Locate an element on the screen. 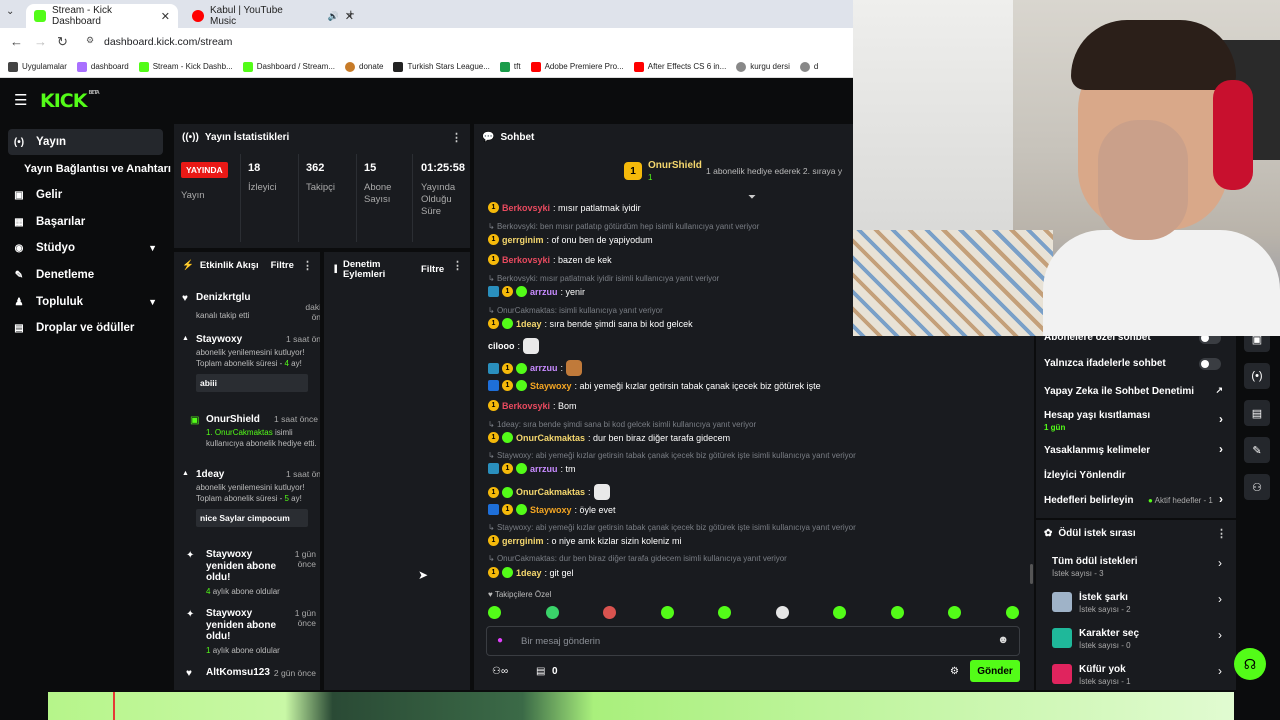 Image resolution: width=1280 pixels, height=720 pixels. stat-followers: 362 Takipçi is located at coordinates (321, 177).